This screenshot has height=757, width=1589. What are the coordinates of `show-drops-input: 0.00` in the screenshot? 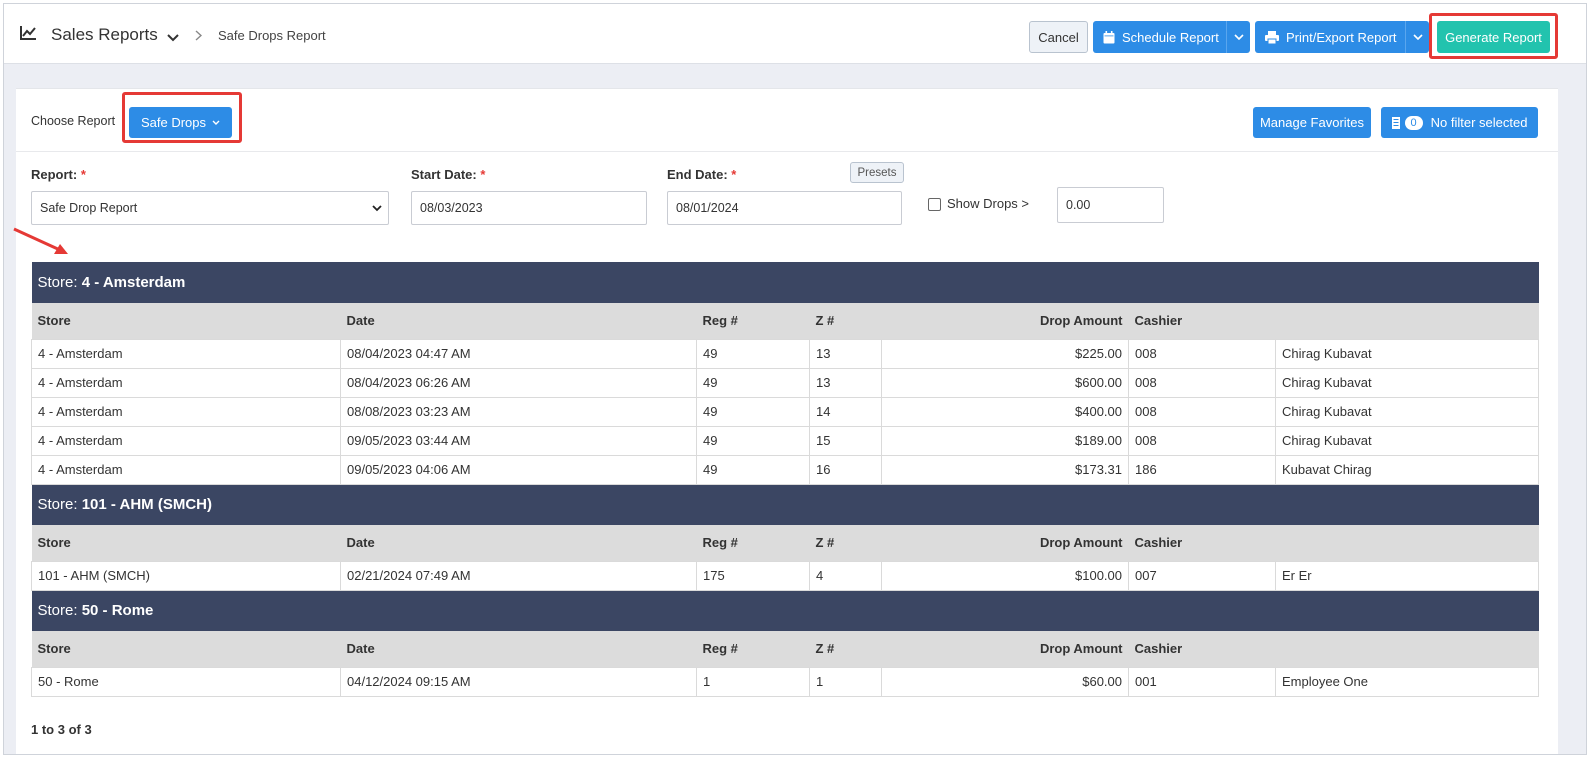 It's located at (1110, 205).